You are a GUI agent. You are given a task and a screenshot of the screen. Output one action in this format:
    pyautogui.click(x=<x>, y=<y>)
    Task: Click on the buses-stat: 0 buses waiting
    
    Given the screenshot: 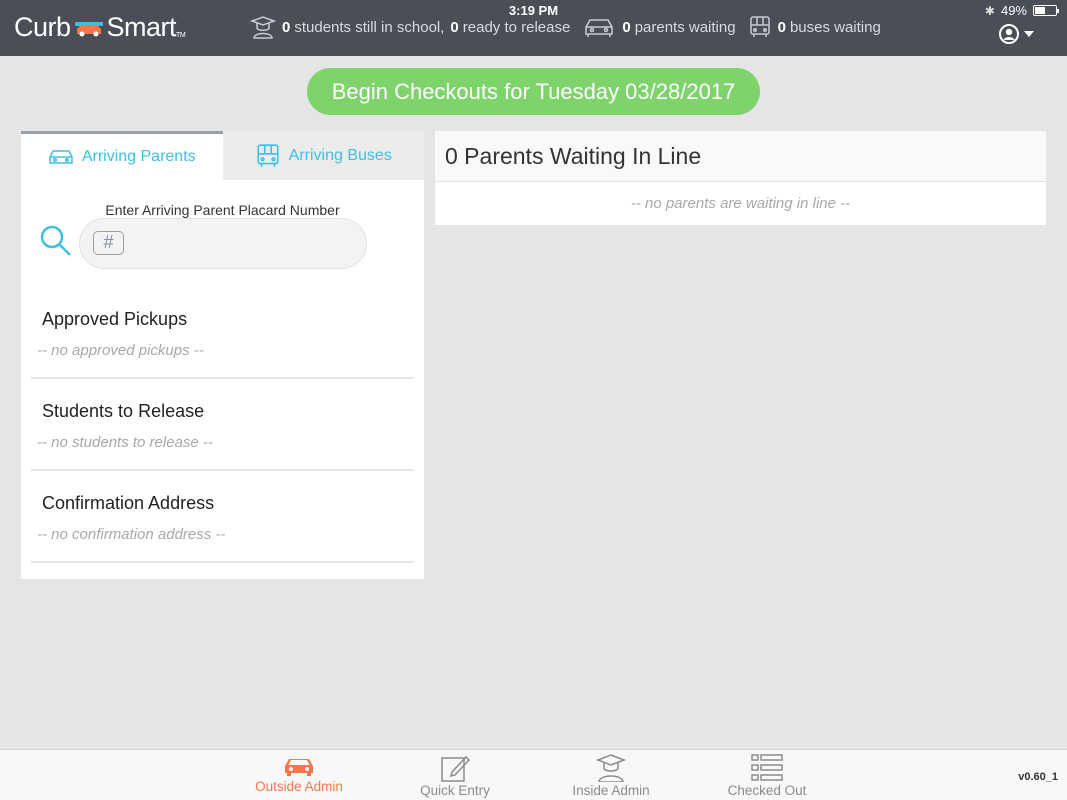 What is the action you would take?
    pyautogui.click(x=814, y=27)
    